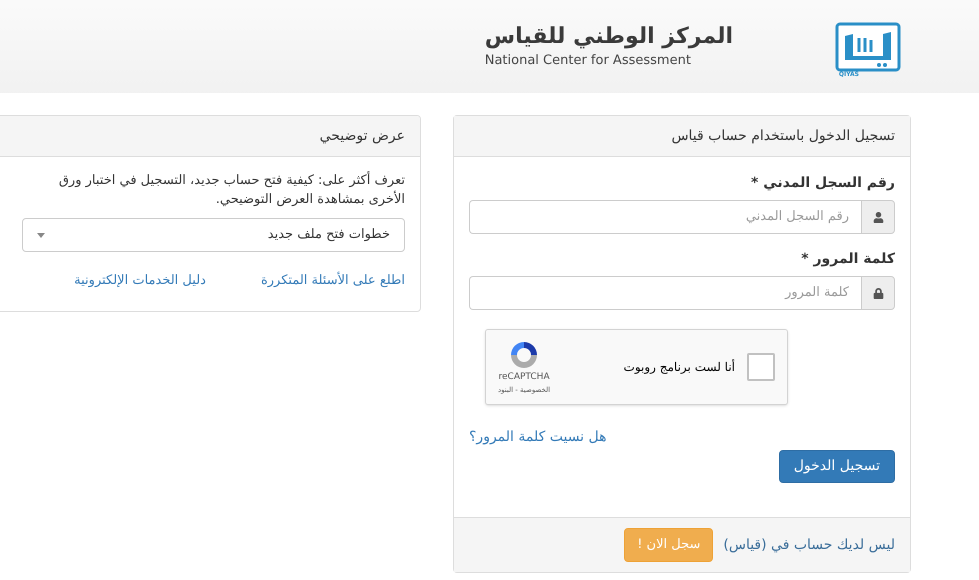  I want to click on field-label: رقم السجل المدني *, so click(823, 183).